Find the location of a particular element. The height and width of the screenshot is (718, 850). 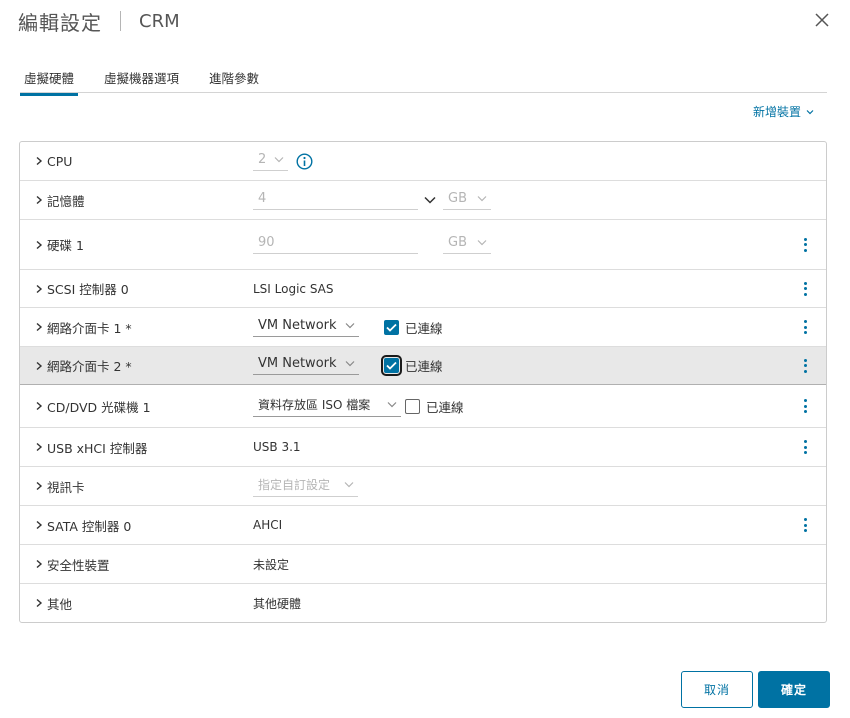

other-expander: 其他 is located at coordinates (53, 603).